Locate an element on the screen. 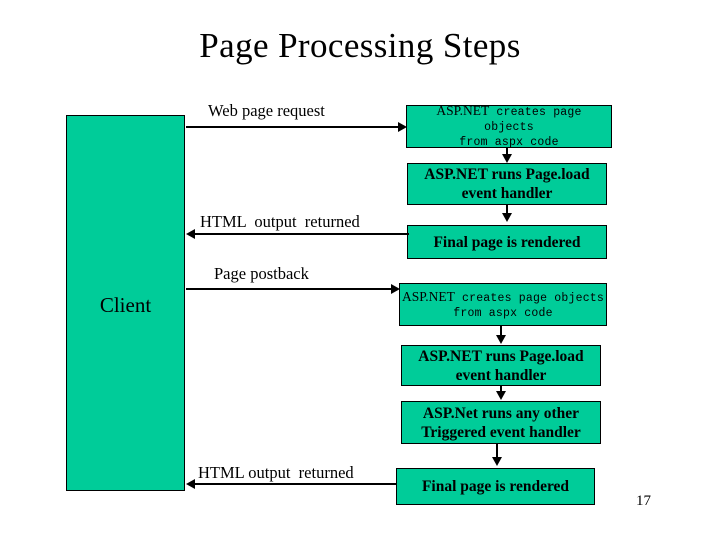 The image size is (720, 540). process-box-pageload-2: ASP.NET runs Page.load event handler is located at coordinates (501, 365).